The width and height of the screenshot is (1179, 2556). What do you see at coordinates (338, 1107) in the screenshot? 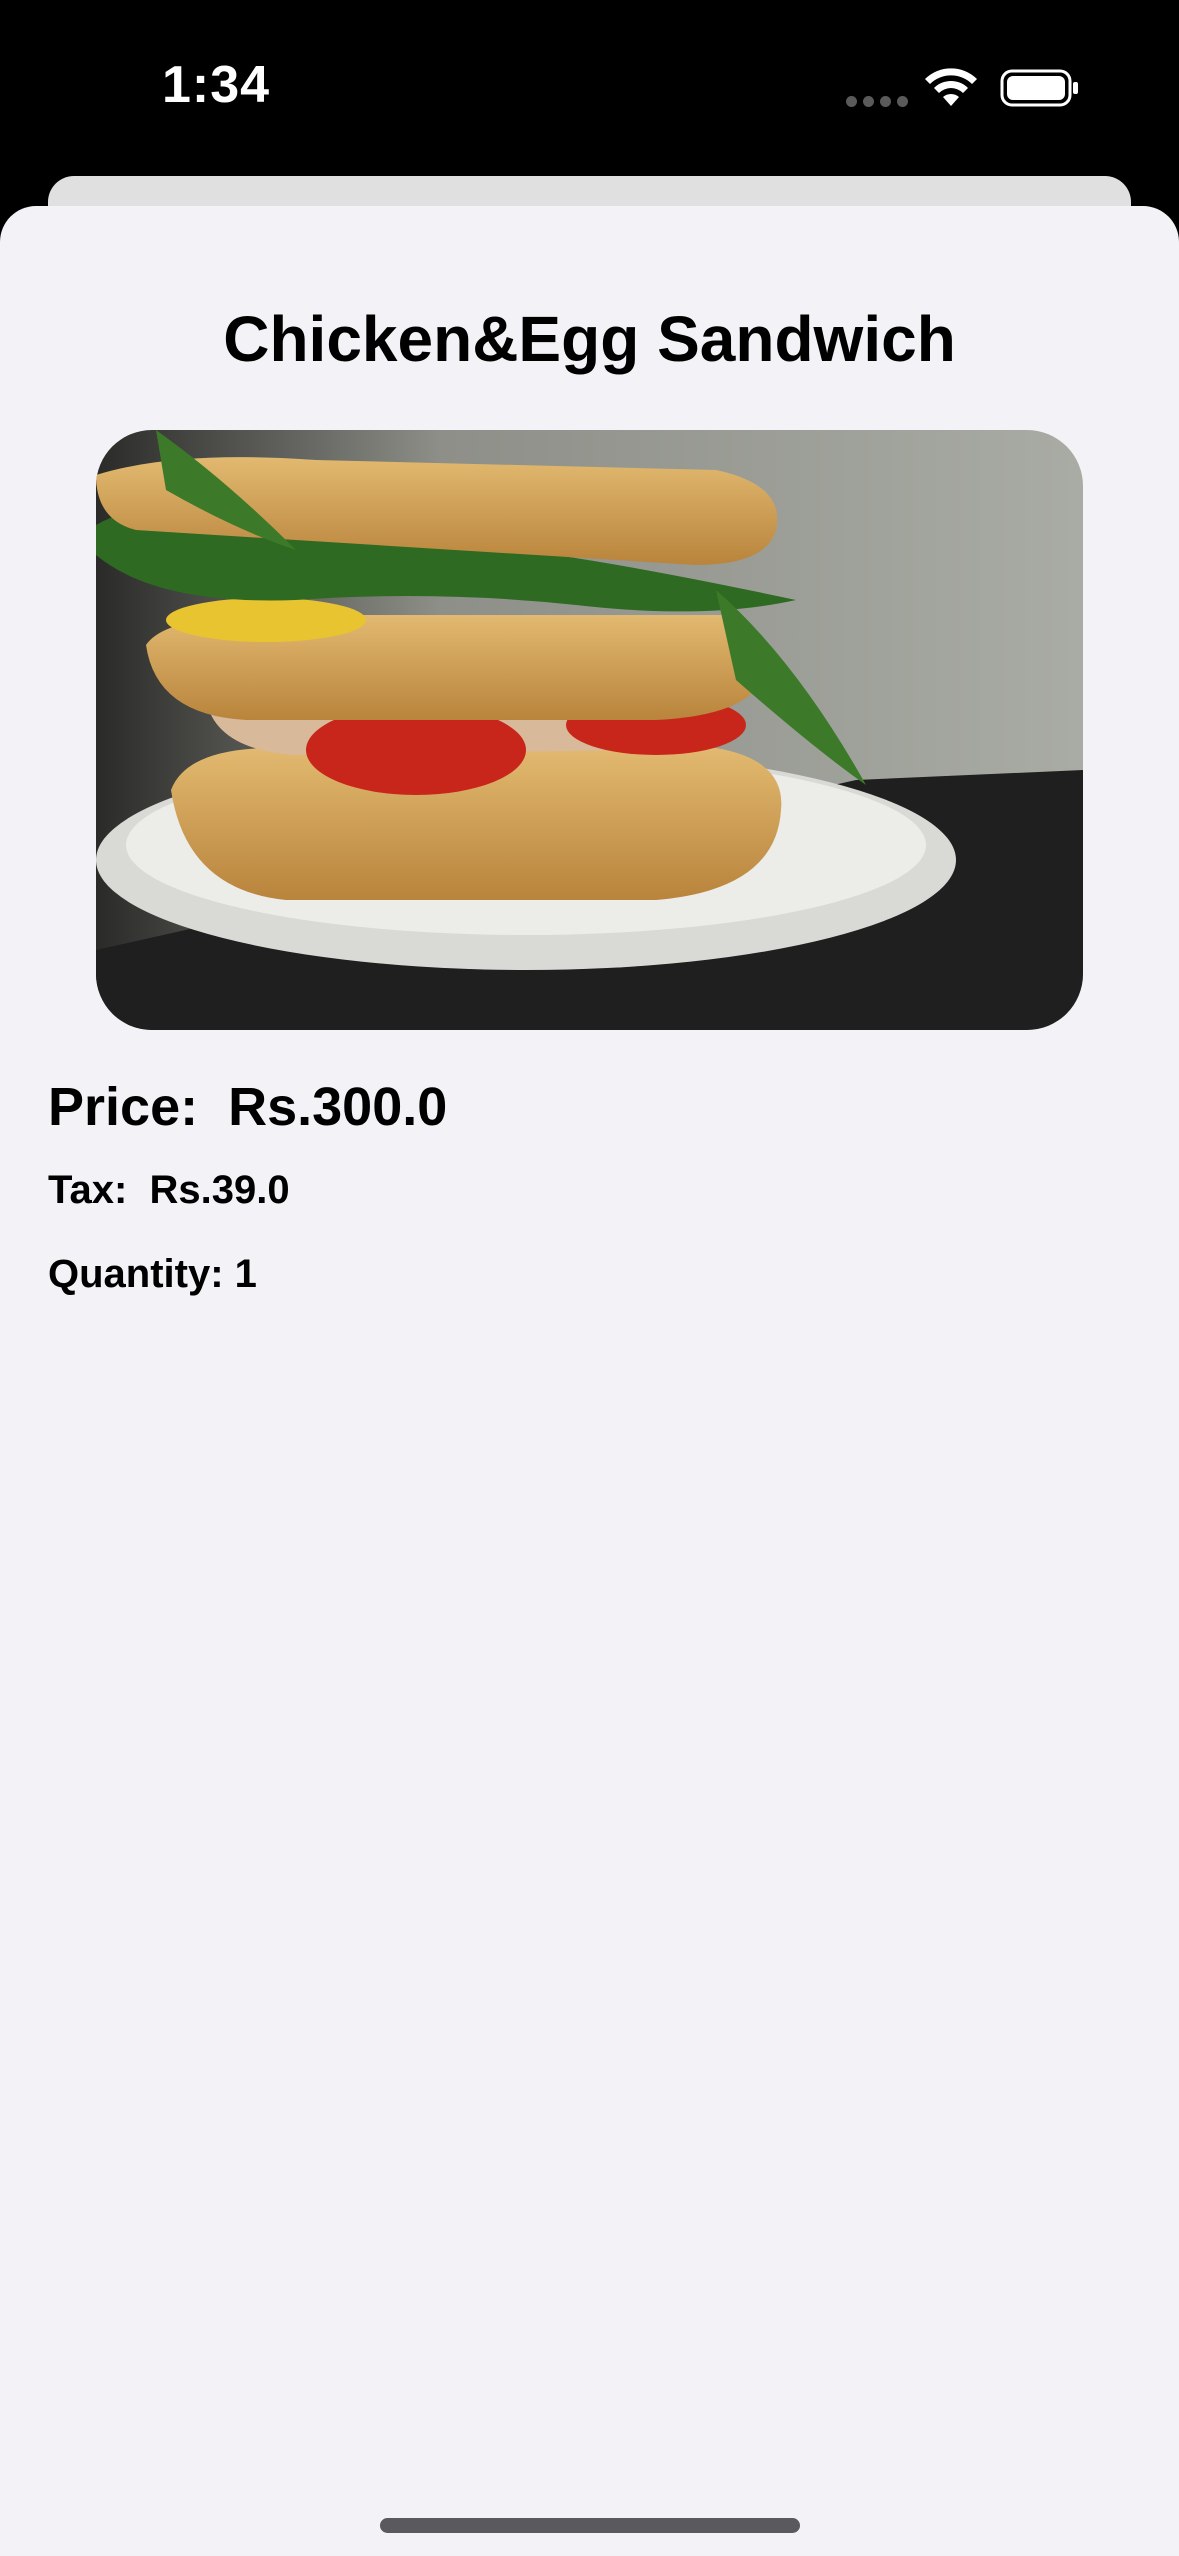
I see `price-value: Rs.300.0` at bounding box center [338, 1107].